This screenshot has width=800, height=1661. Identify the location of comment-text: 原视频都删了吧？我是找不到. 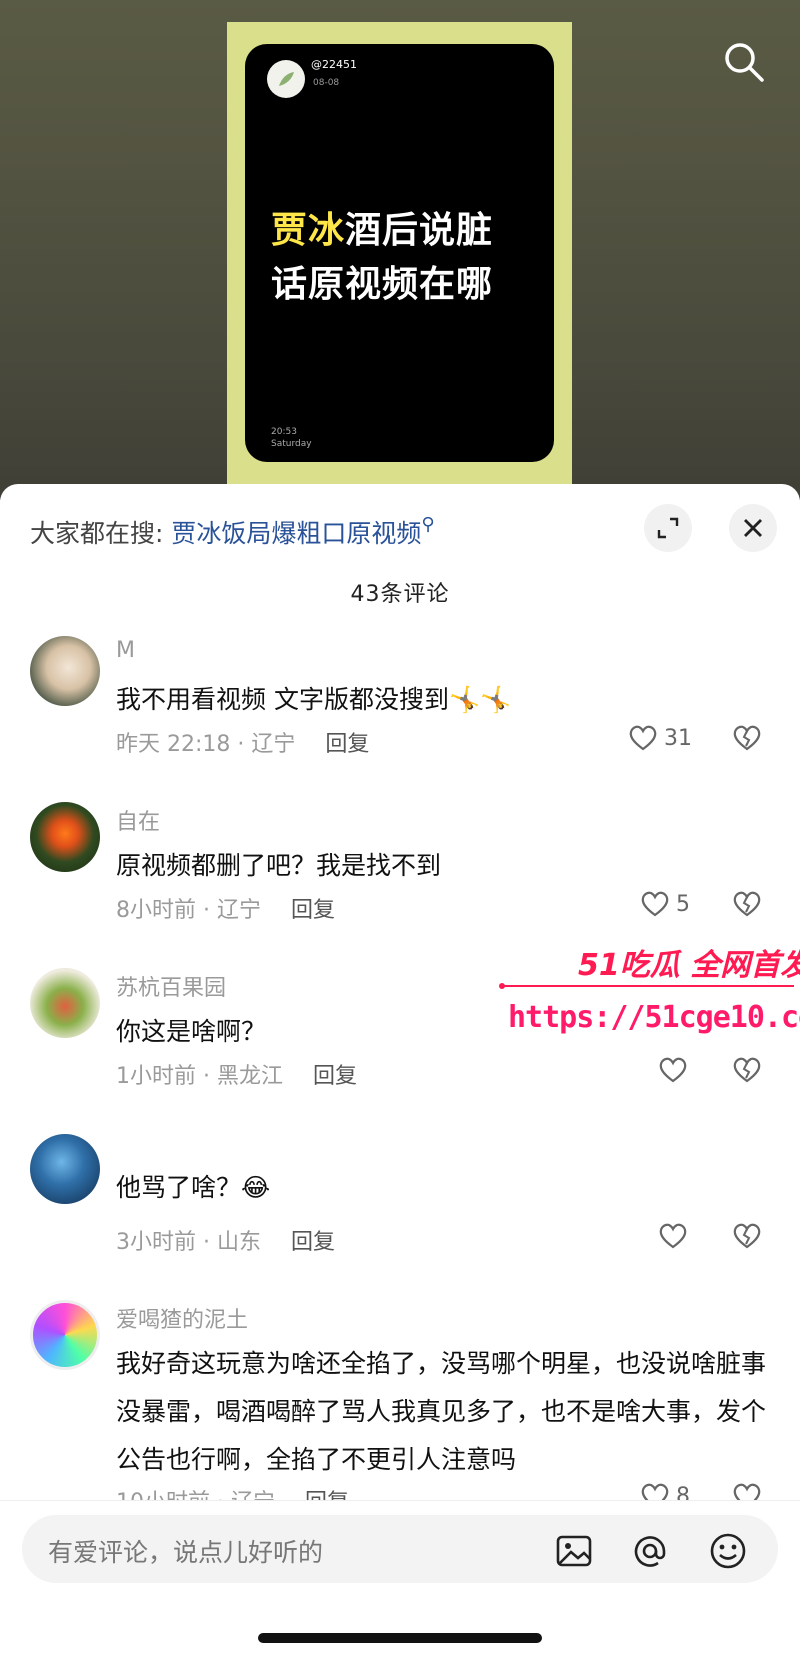
(446, 866).